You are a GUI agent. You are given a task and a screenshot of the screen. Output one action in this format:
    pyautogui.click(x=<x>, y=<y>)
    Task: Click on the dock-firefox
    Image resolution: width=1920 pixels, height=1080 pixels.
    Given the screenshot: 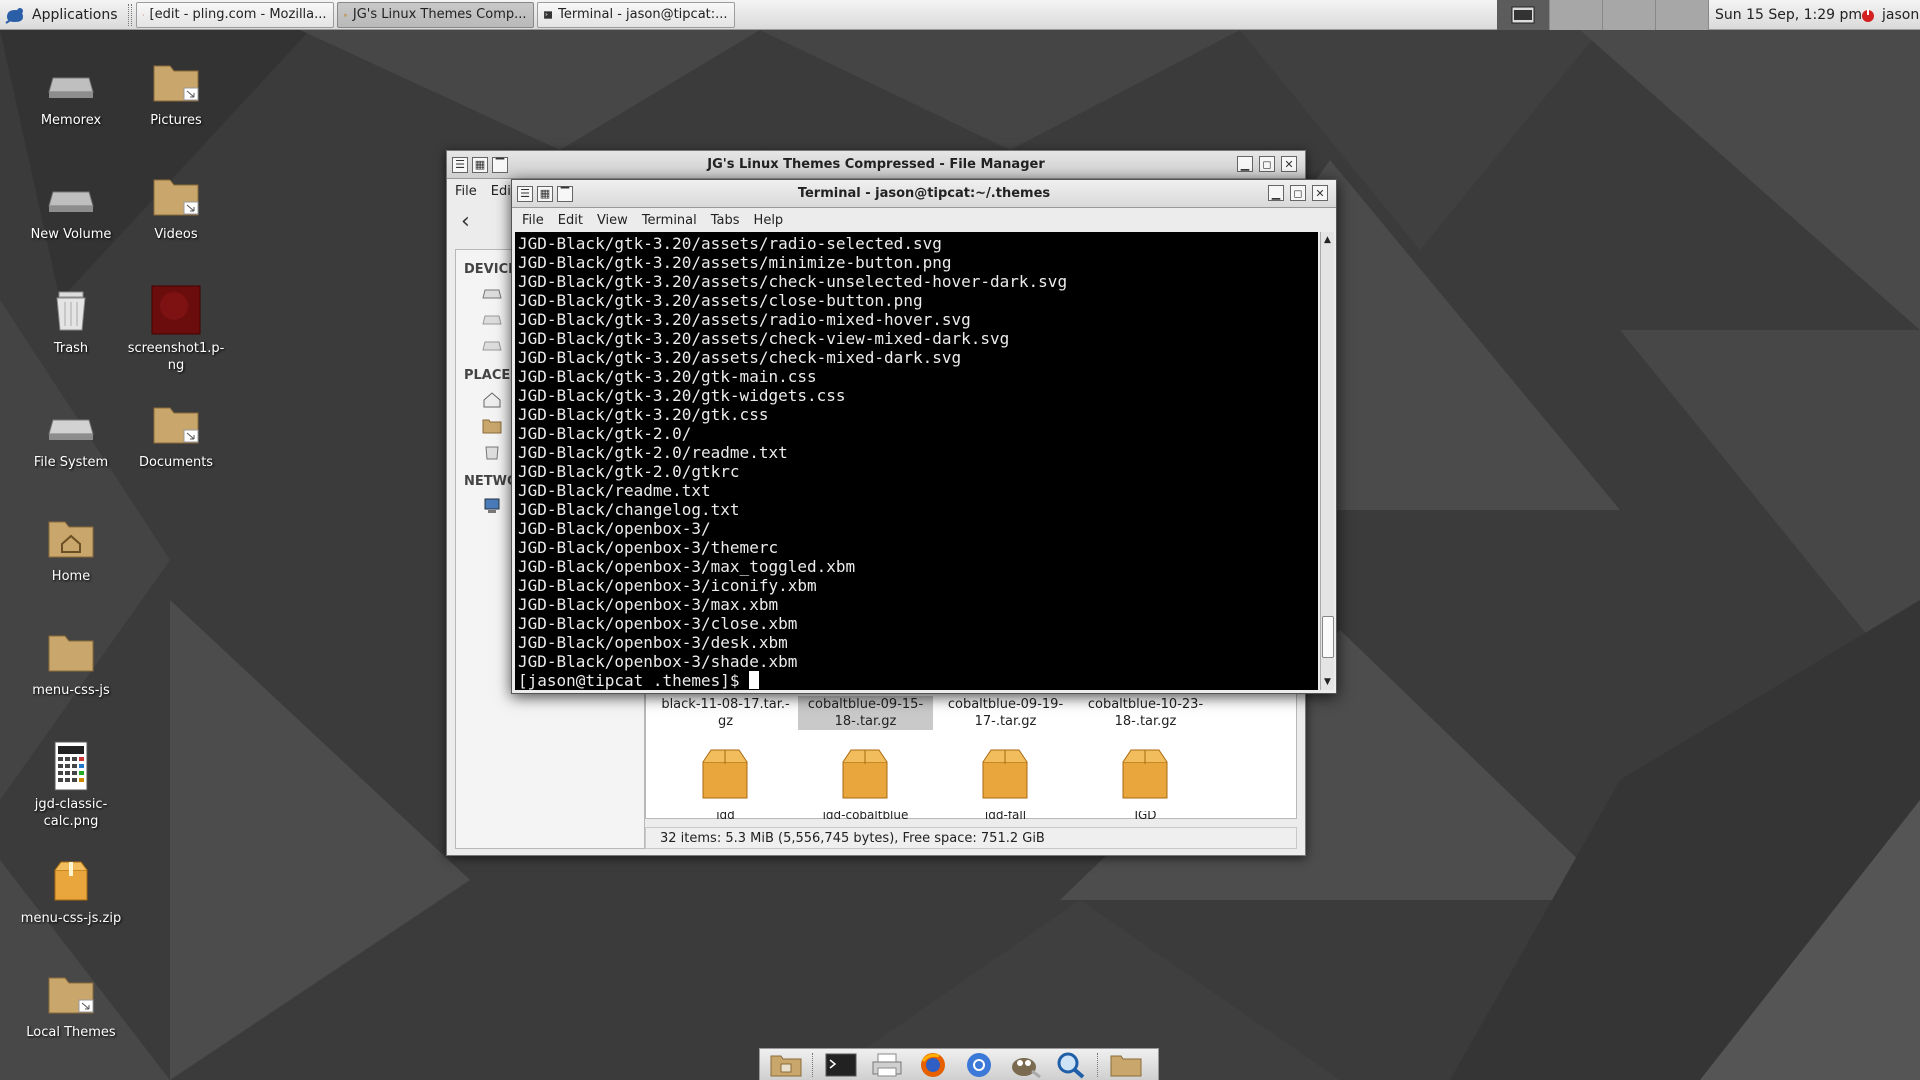 What is the action you would take?
    pyautogui.click(x=933, y=1065)
    